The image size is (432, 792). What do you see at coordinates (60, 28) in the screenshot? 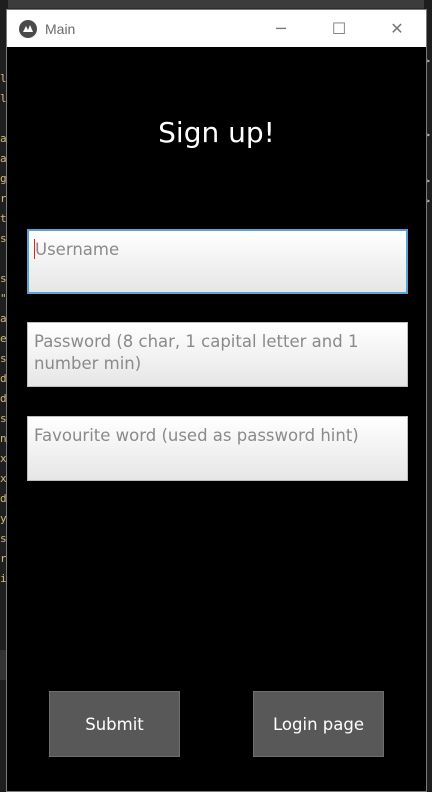
I see `window-title: Main` at bounding box center [60, 28].